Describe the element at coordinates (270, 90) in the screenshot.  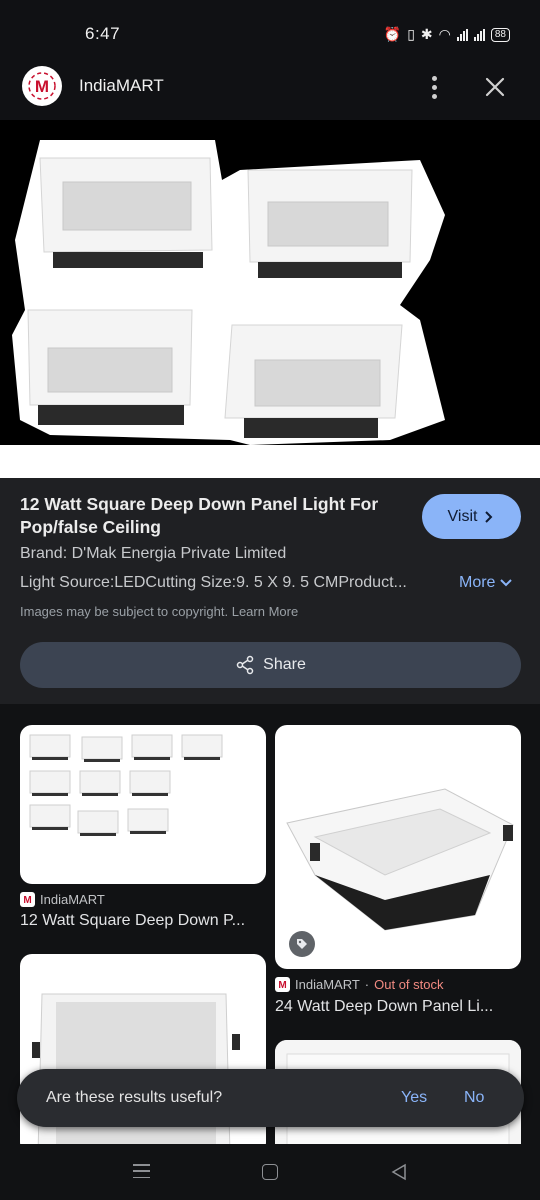
I see `app-header: M IndiaMART` at that location.